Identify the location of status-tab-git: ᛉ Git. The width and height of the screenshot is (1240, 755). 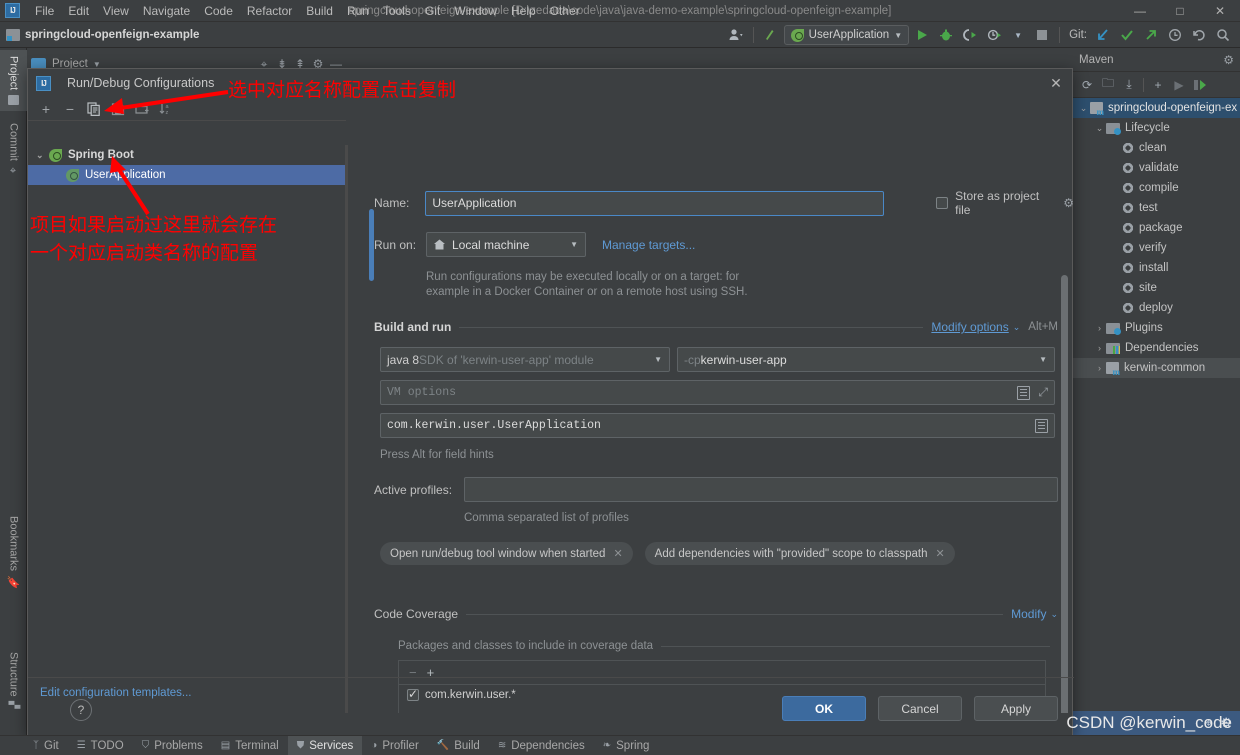
(46, 745).